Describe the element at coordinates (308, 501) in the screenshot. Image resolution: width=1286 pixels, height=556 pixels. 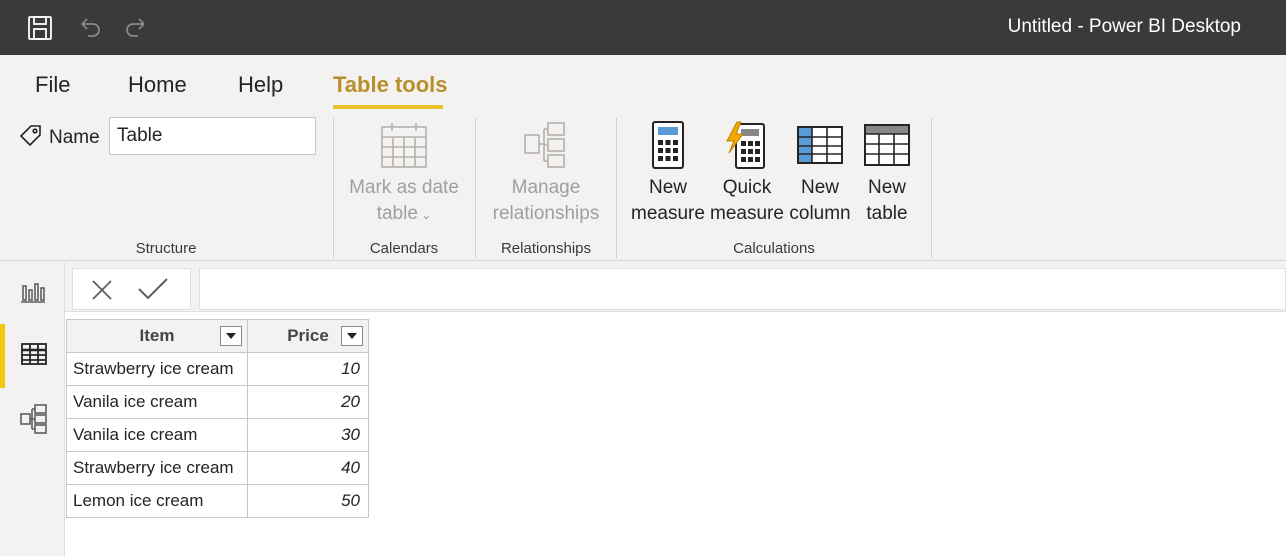
I see `price-cell: 50` at that location.